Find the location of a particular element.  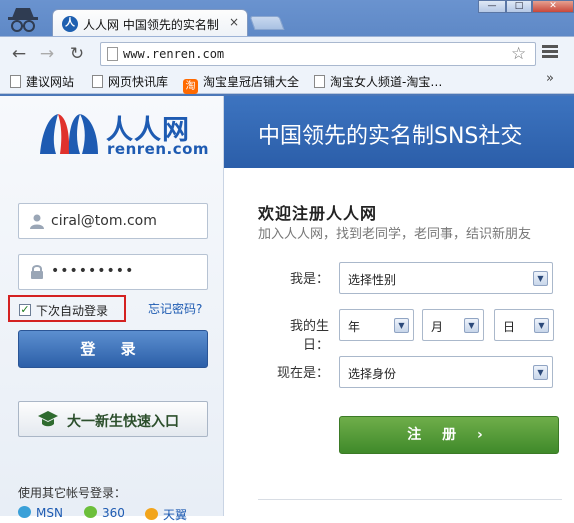

gender-select: 选择性别 ▼ is located at coordinates (446, 278).